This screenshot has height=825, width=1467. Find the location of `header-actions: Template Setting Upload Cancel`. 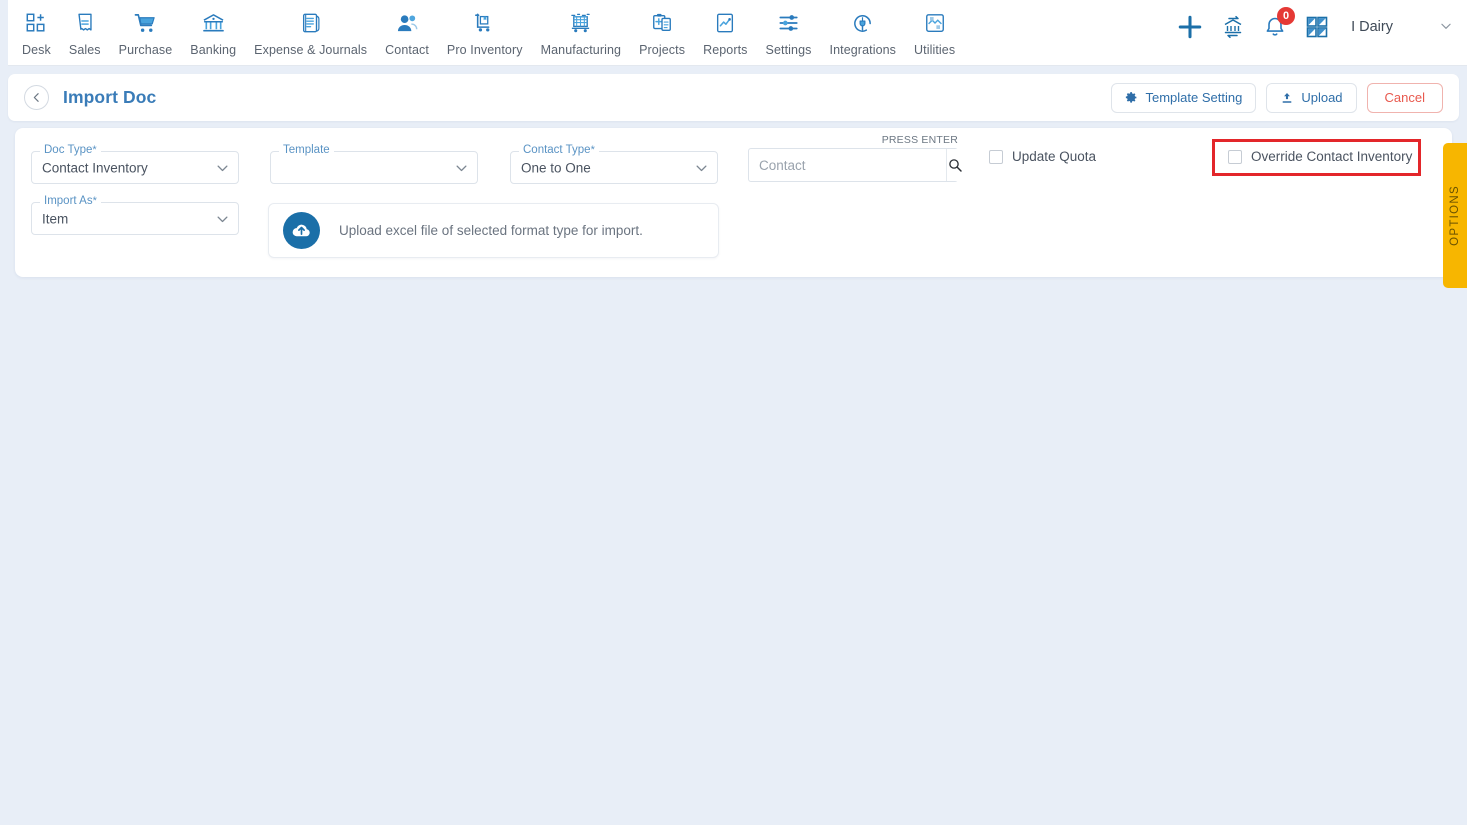

header-actions: Template Setting Upload Cancel is located at coordinates (1277, 97).